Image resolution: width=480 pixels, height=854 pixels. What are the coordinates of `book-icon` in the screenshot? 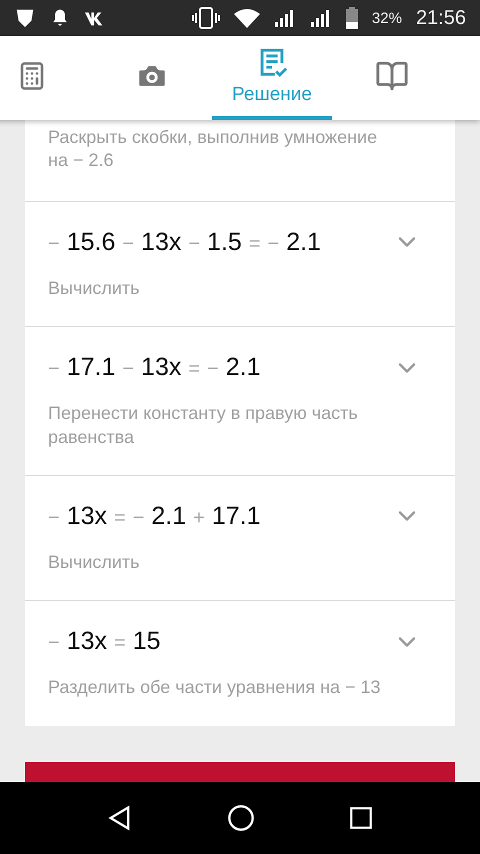 It's located at (392, 76).